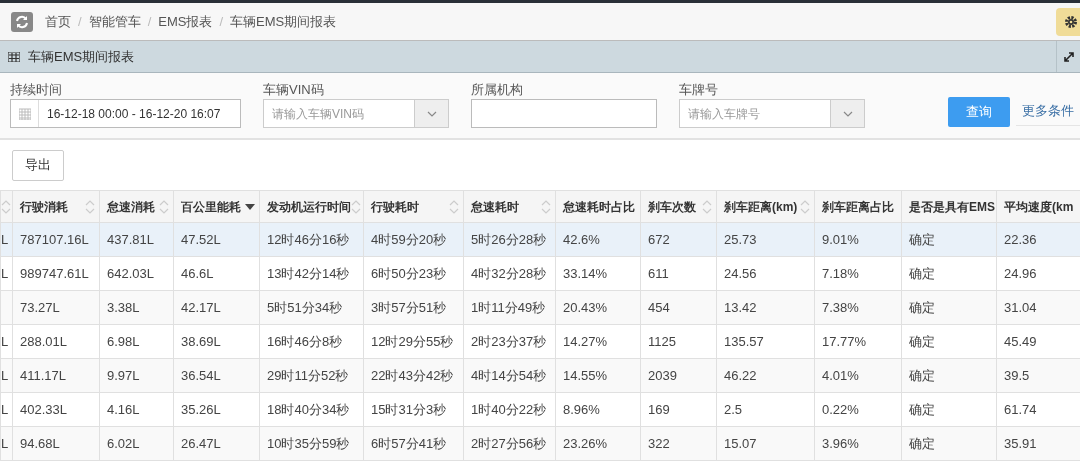 The image size is (1080, 463). What do you see at coordinates (585, 341) in the screenshot?
I see `table-cell: 14.27%` at bounding box center [585, 341].